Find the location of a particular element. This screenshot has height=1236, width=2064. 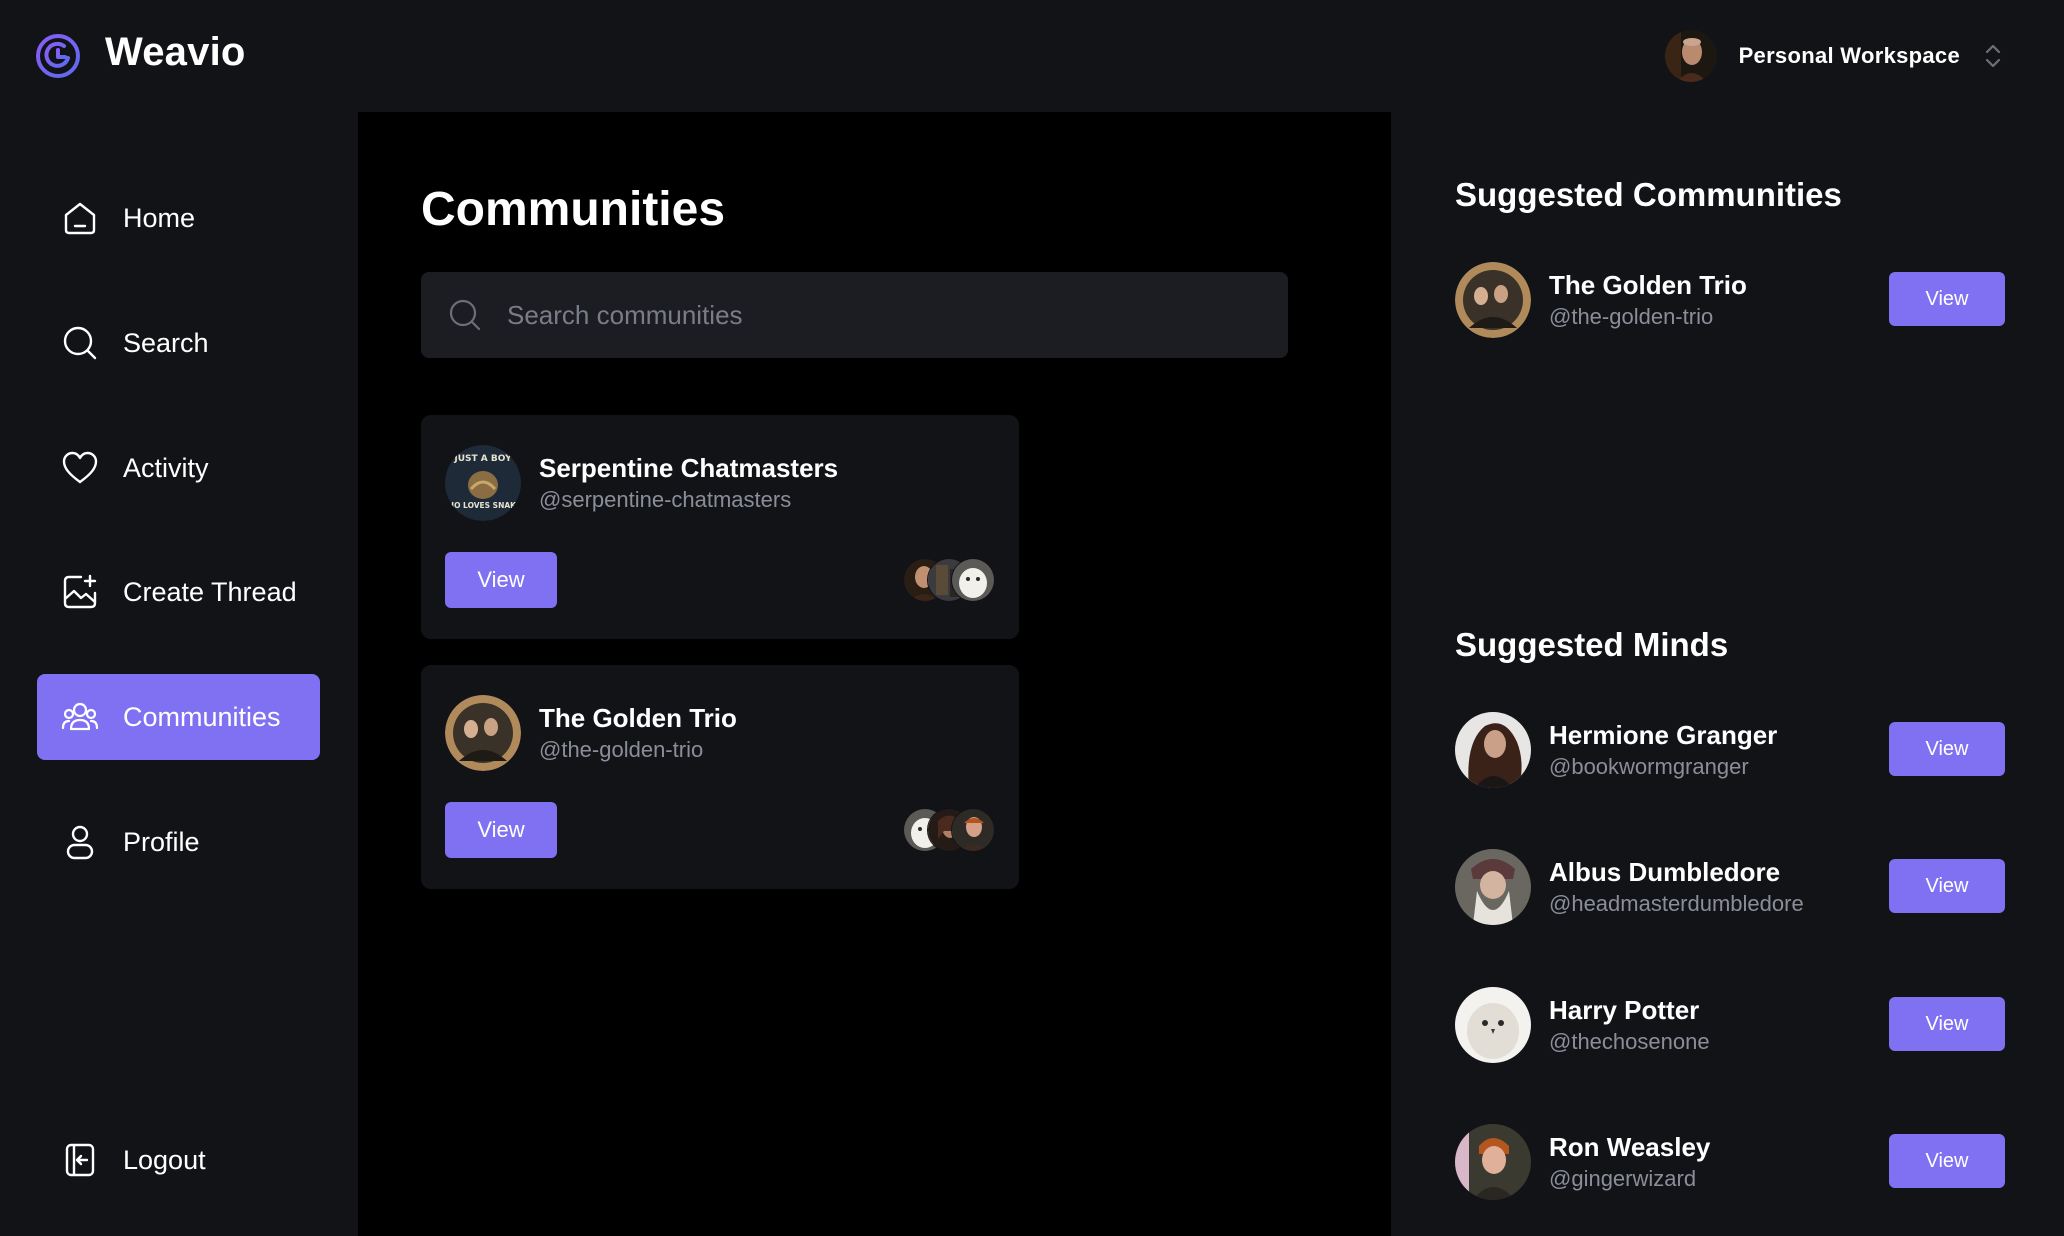

community-card: The Golden Trio @the-golden-trio View is located at coordinates (720, 777).